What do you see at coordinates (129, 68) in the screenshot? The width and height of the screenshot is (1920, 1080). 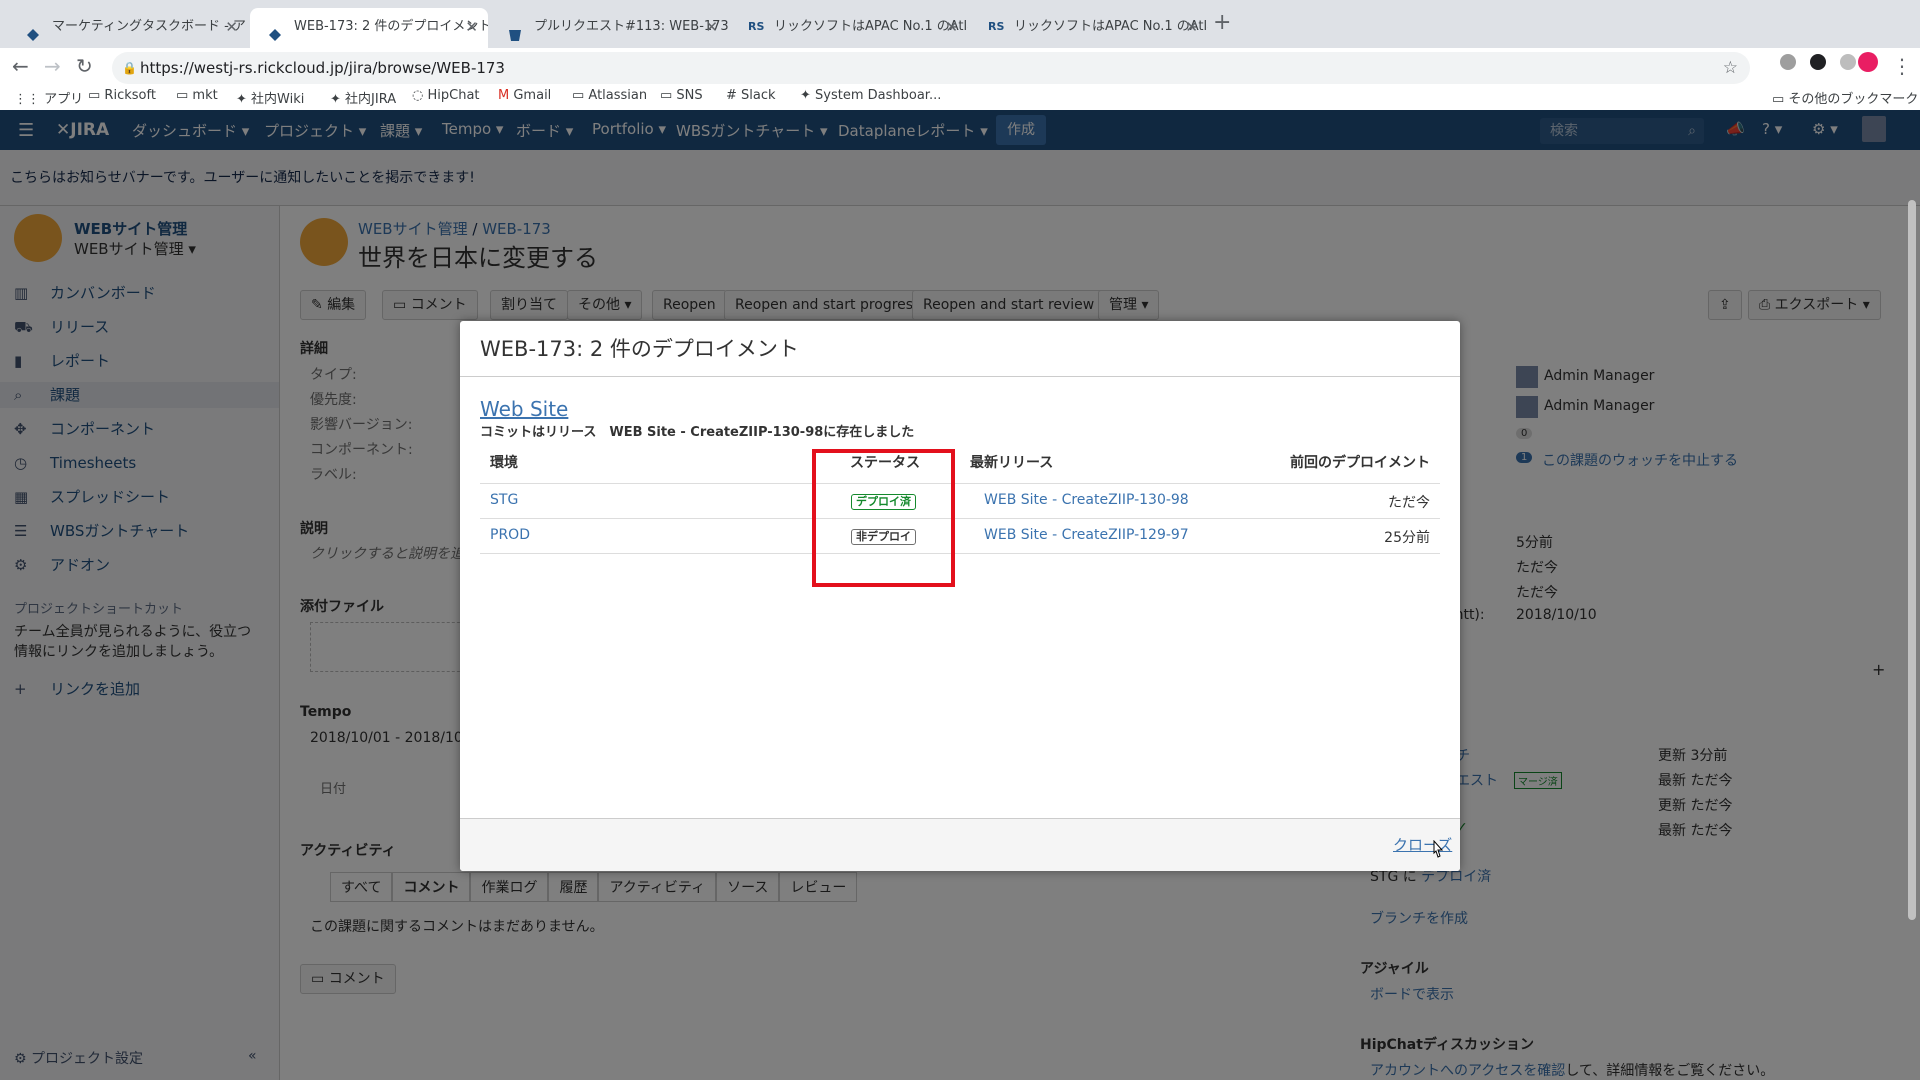 I see `lock-icon: 🔒` at bounding box center [129, 68].